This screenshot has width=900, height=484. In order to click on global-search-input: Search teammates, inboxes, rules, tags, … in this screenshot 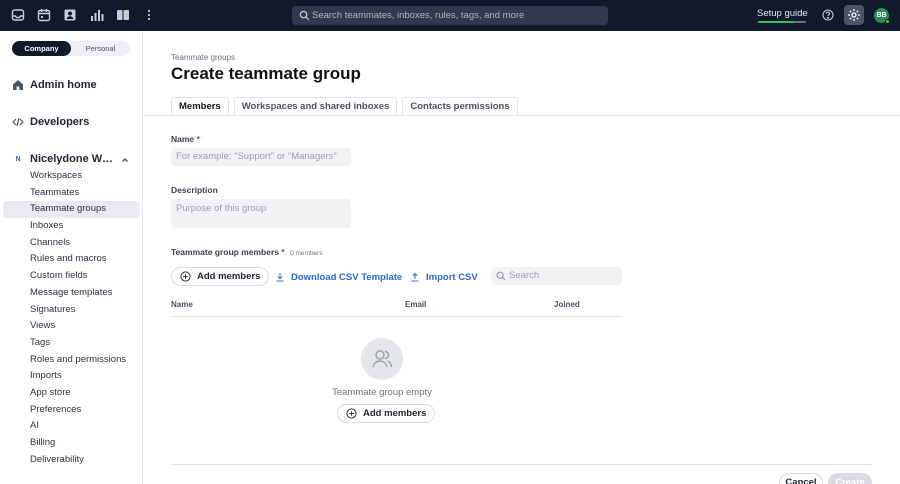, I will do `click(450, 15)`.